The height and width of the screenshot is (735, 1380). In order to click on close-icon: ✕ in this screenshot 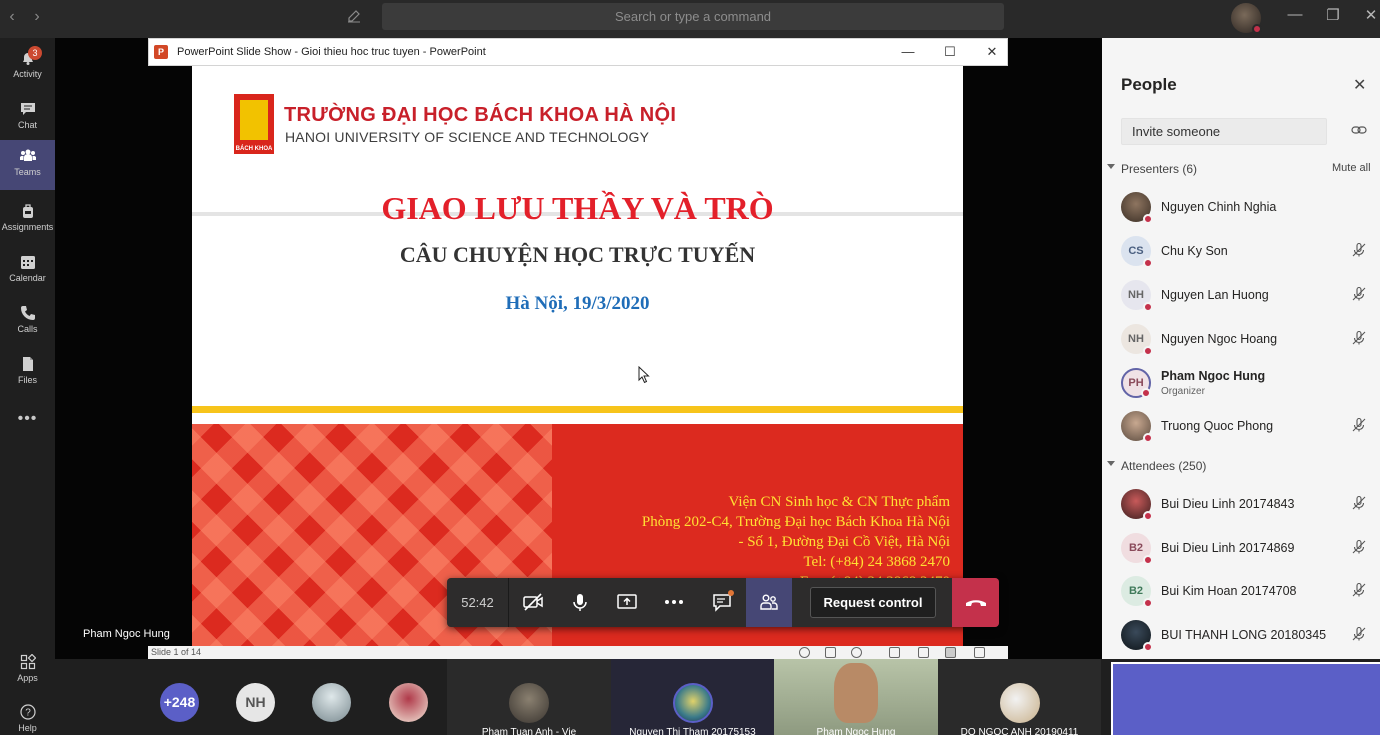, I will do `click(1359, 85)`.